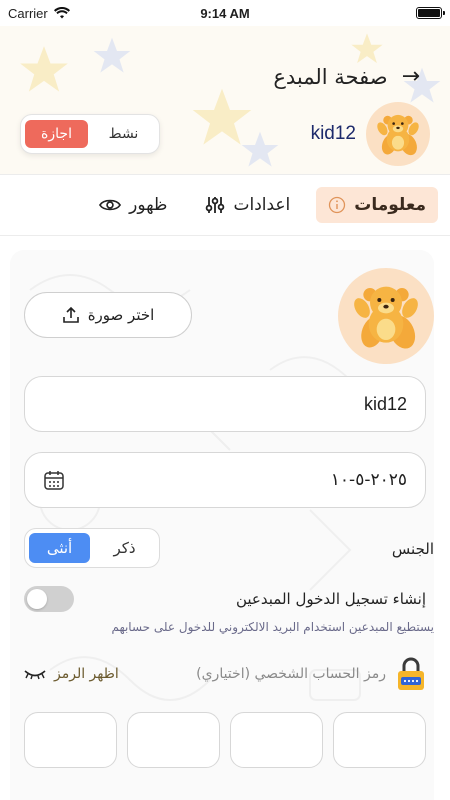 The height and width of the screenshot is (800, 450). Describe the element at coordinates (215, 205) in the screenshot. I see `sliders-icon` at that location.